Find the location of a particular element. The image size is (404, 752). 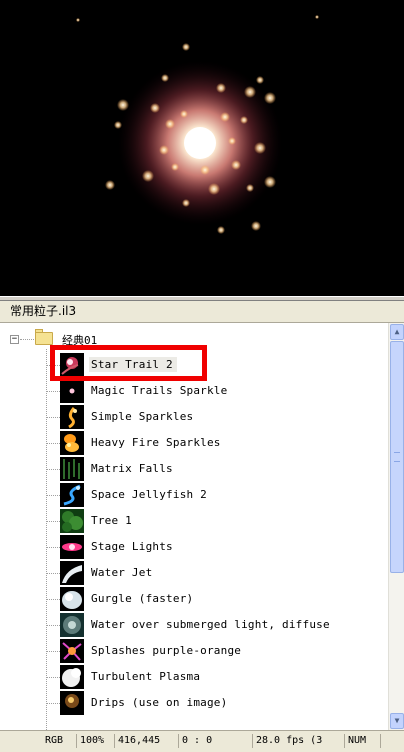

preset-item-drips: Drips (use on image) is located at coordinates (217, 703).